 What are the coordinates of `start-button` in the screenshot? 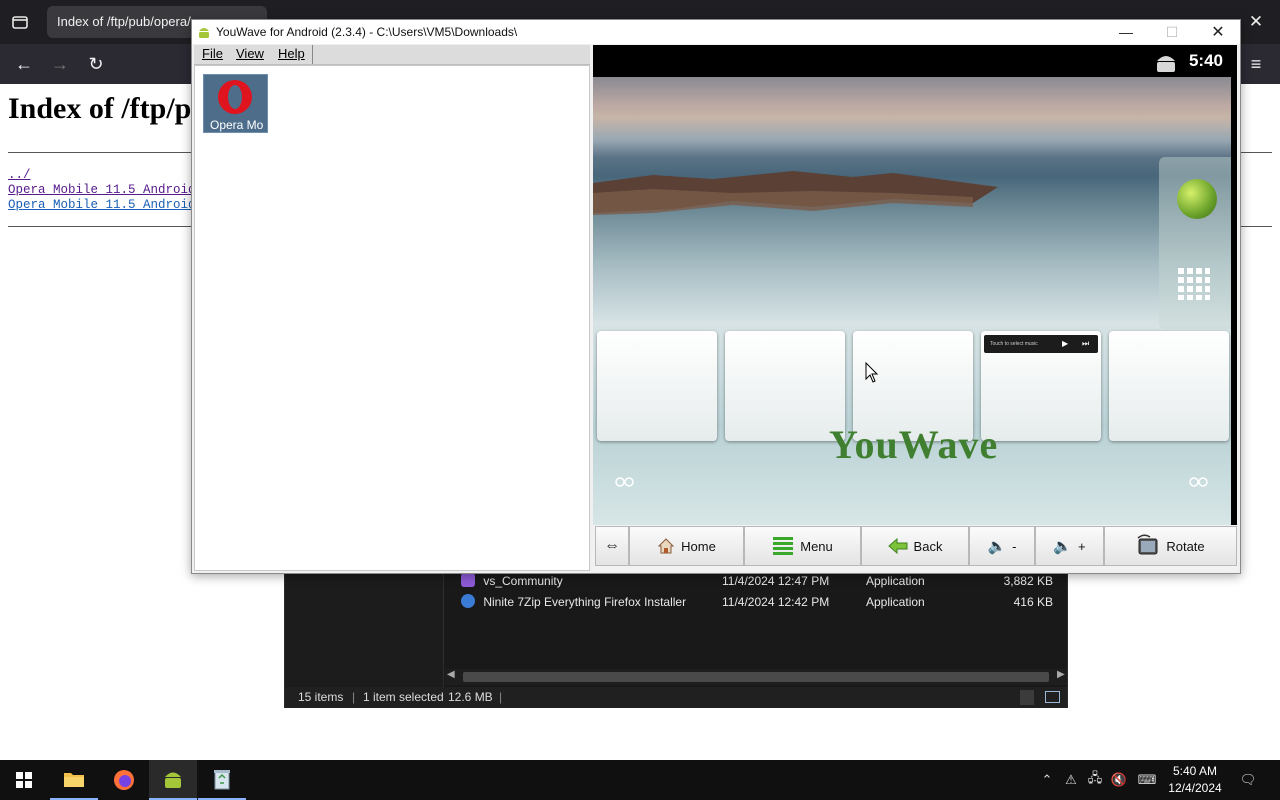 It's located at (24, 780).